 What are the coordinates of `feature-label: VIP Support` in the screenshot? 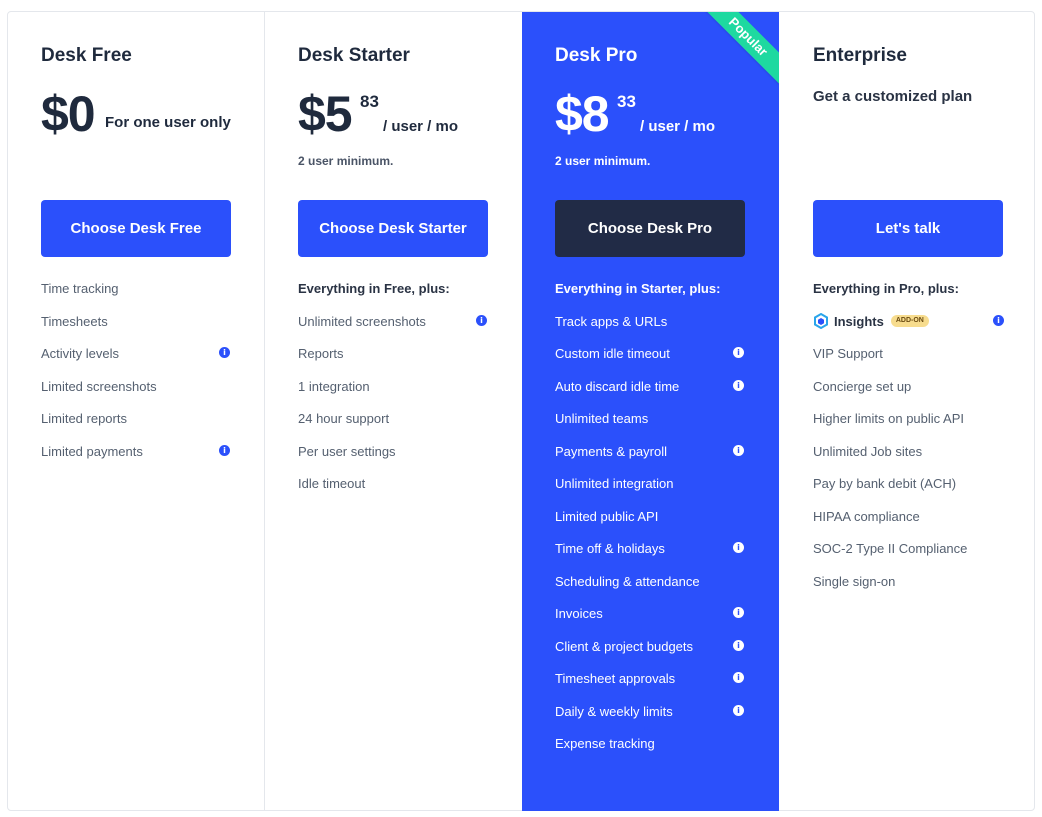 It's located at (848, 353).